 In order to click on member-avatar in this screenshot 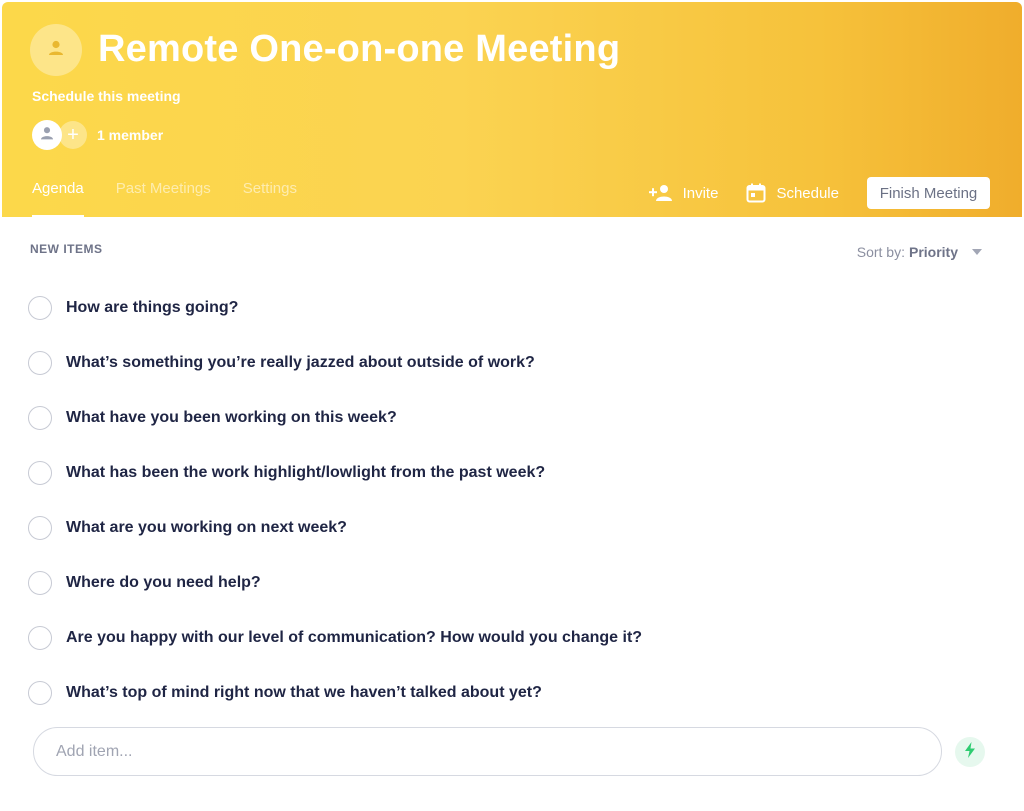, I will do `click(47, 135)`.